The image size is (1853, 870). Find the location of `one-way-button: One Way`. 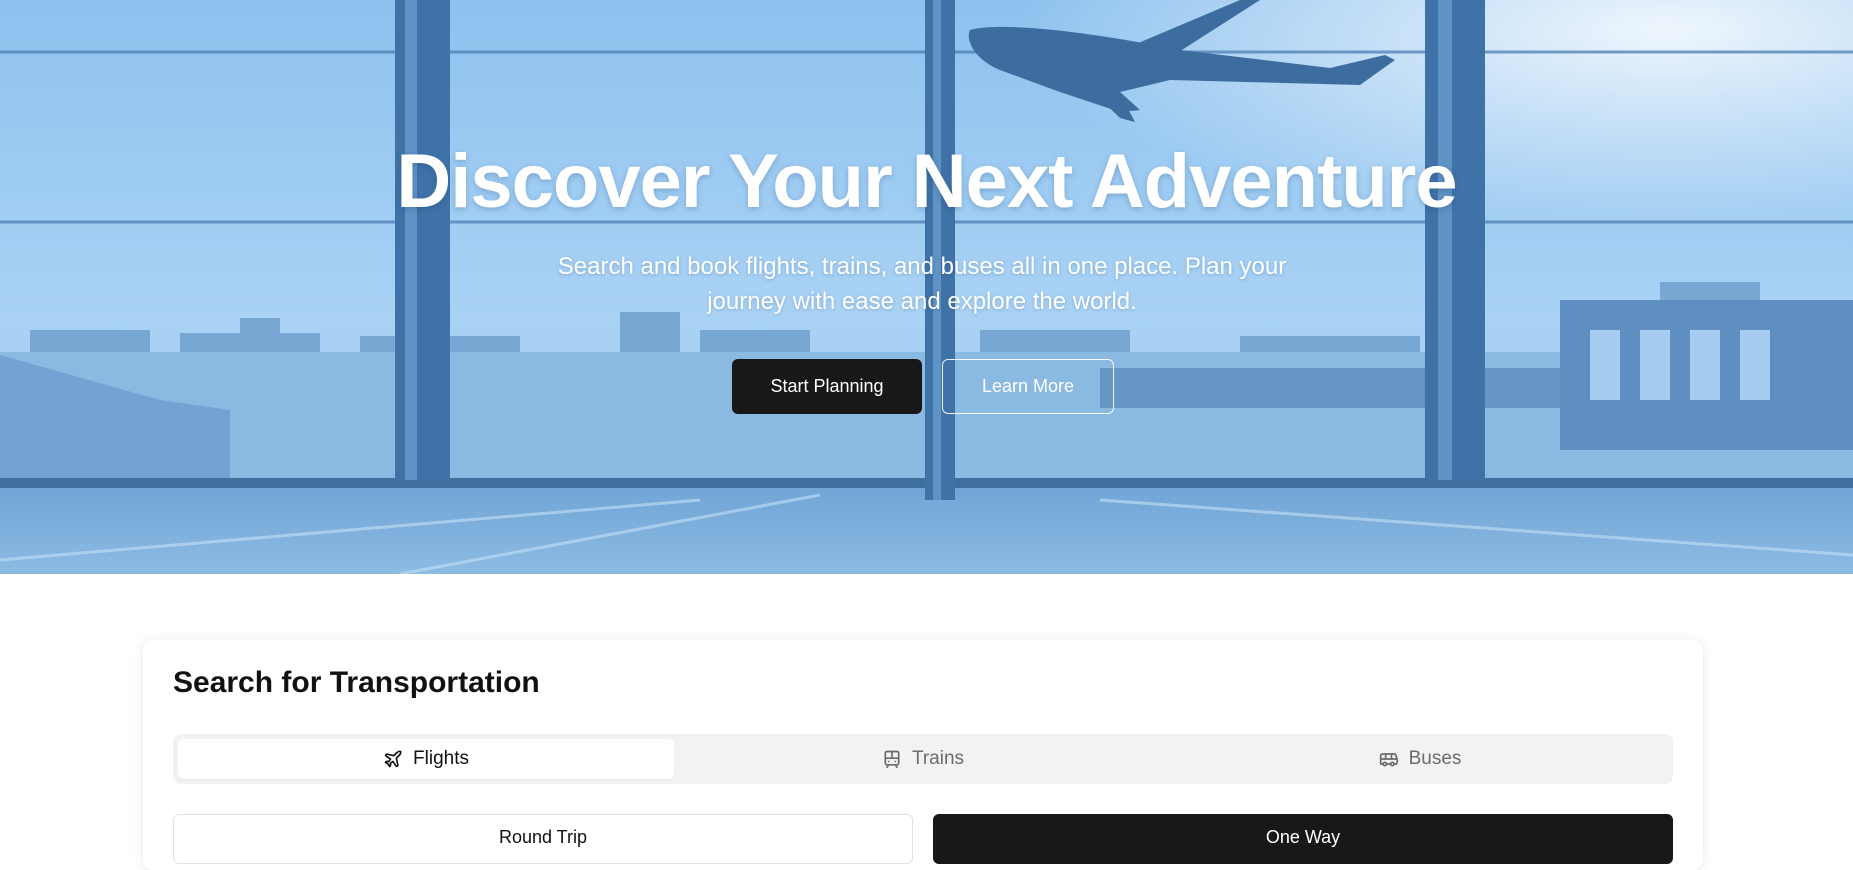

one-way-button: One Way is located at coordinates (1303, 839).